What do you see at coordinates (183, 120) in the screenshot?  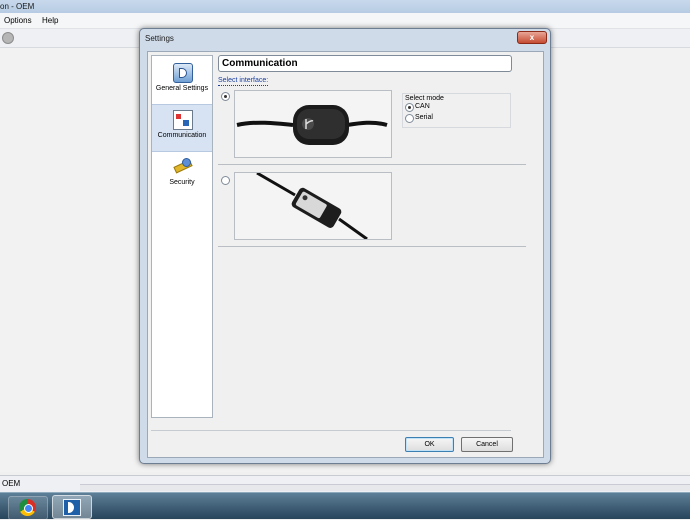 I see `communication-icon` at bounding box center [183, 120].